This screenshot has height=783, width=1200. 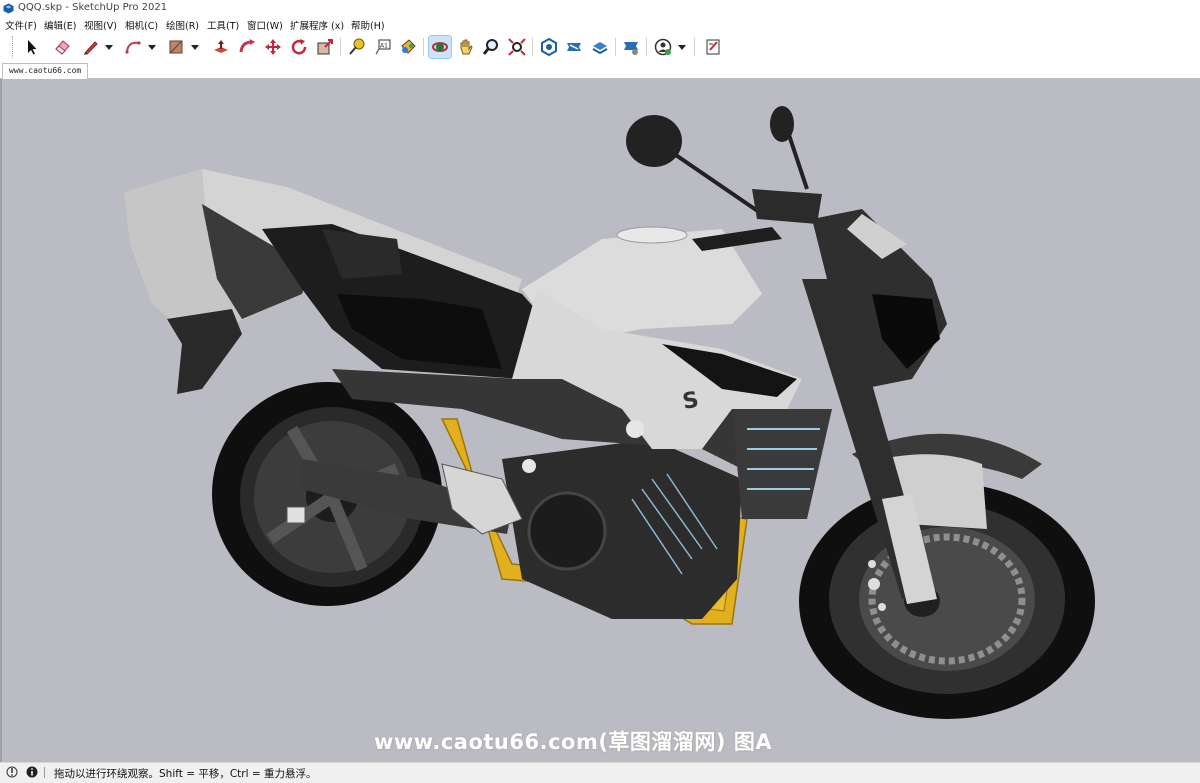 What do you see at coordinates (654, 141) in the screenshot?
I see `mirror-left` at bounding box center [654, 141].